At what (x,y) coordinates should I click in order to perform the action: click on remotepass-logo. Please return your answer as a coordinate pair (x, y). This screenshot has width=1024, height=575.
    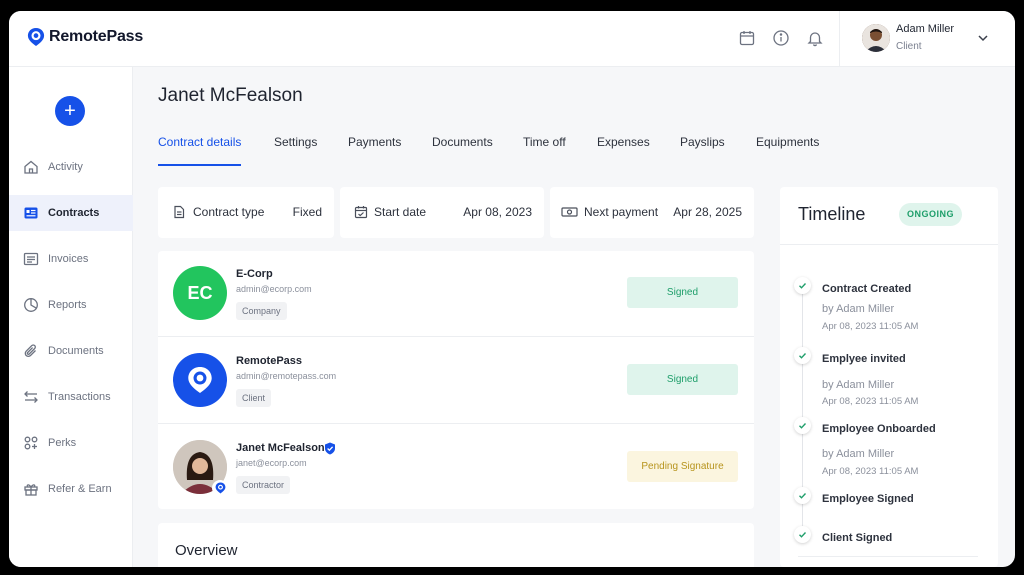
    Looking at the image, I should click on (200, 380).